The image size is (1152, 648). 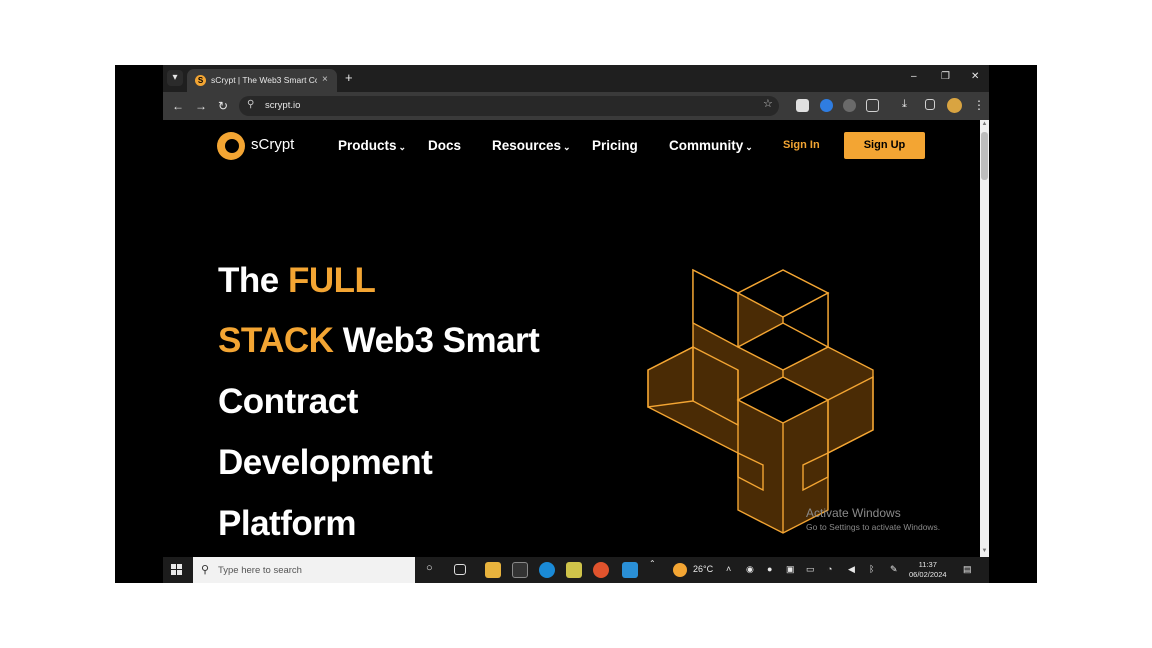 I want to click on chrome-icon, so click(x=601, y=570).